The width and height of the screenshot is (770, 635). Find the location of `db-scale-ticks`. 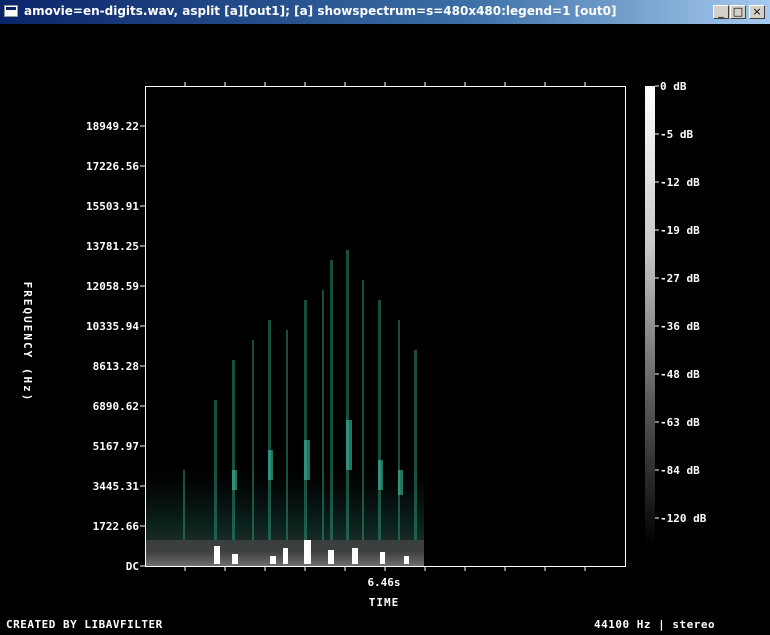

db-scale-ticks is located at coordinates (657, 302).